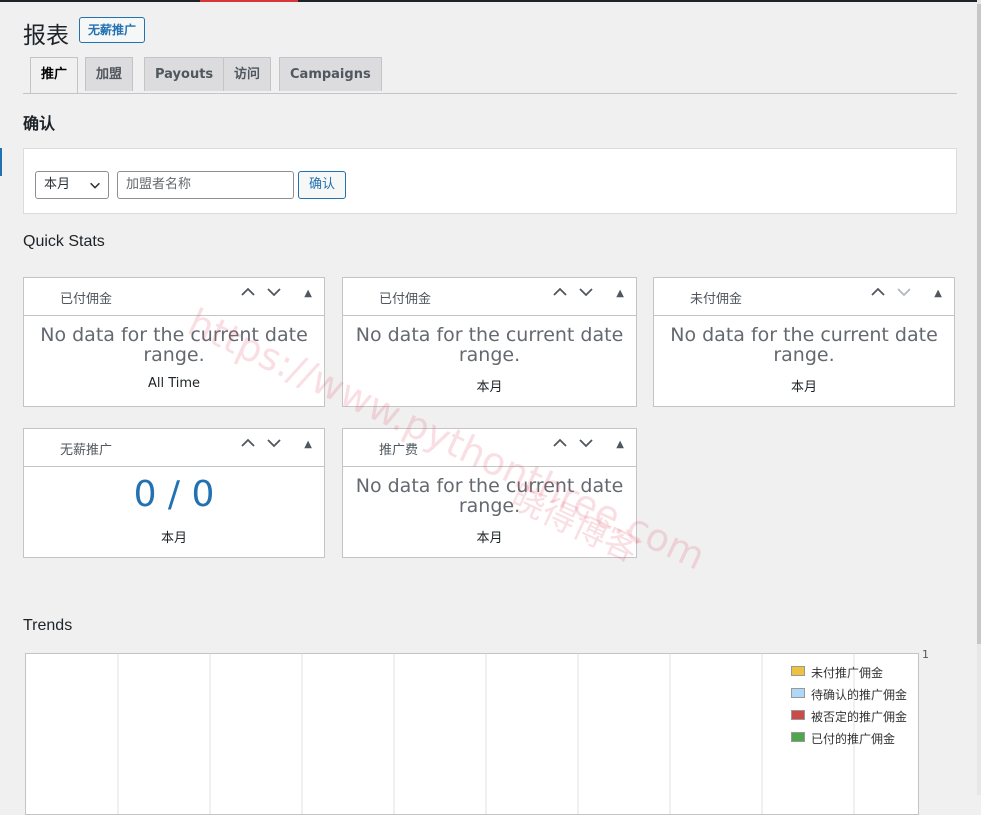 The width and height of the screenshot is (981, 815). What do you see at coordinates (205, 185) in the screenshot?
I see `affiliate-name-input: 加盟者名称` at bounding box center [205, 185].